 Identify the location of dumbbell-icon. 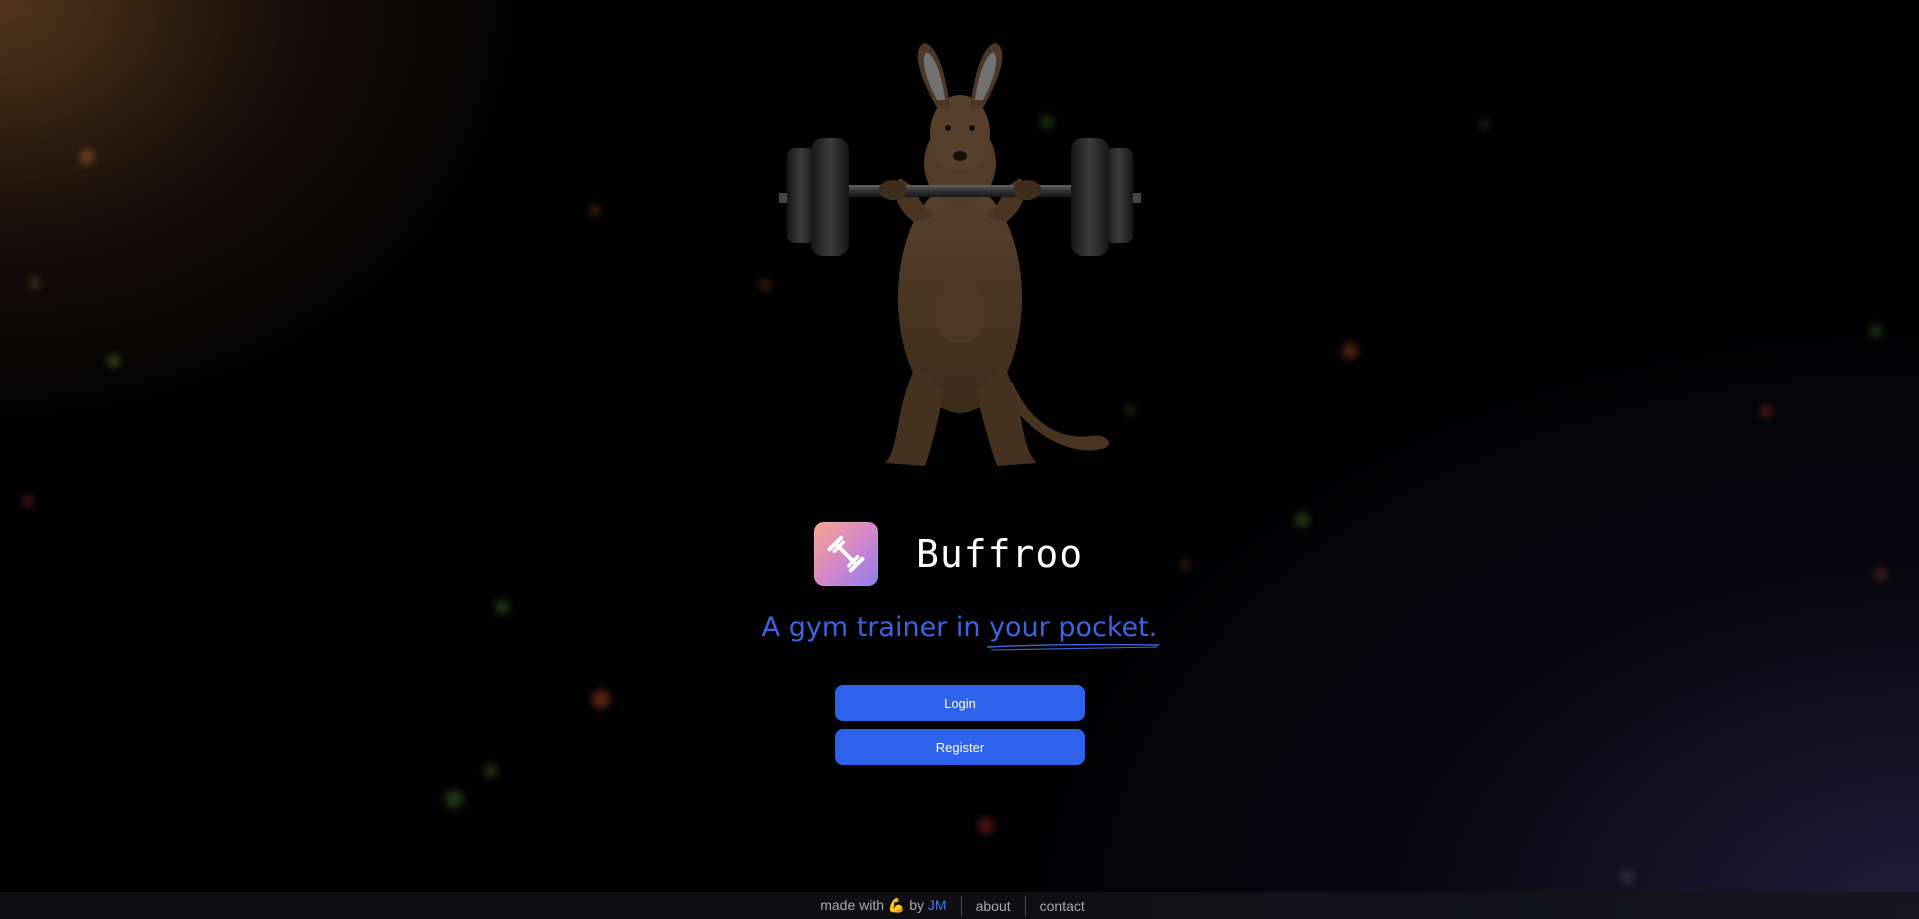
(846, 554).